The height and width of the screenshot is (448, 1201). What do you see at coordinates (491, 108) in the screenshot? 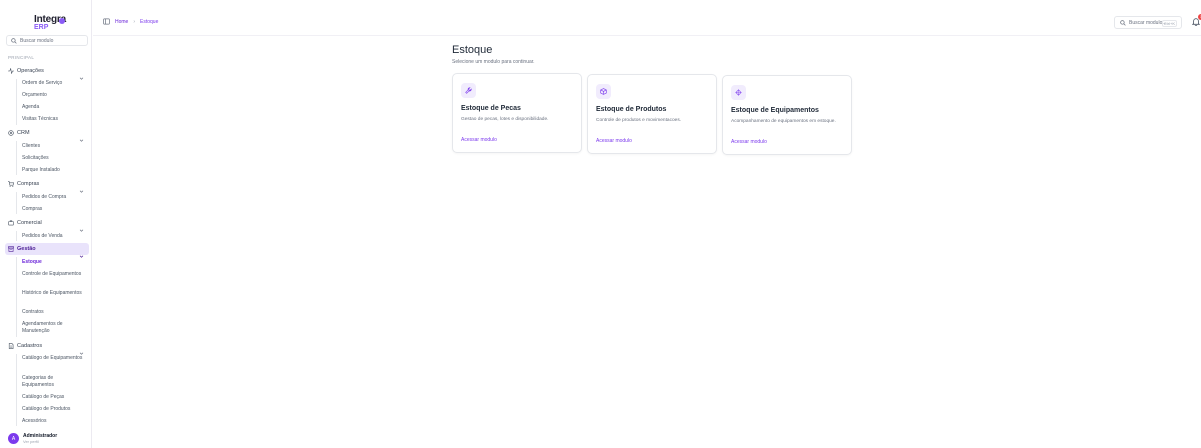
I see `card-title: Estoque de Pecas` at bounding box center [491, 108].